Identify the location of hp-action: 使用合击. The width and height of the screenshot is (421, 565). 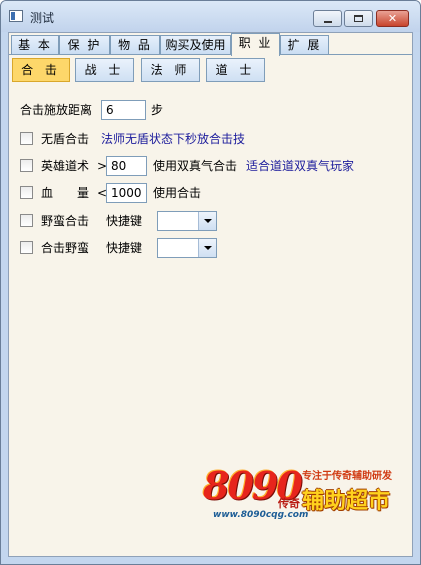
(177, 193).